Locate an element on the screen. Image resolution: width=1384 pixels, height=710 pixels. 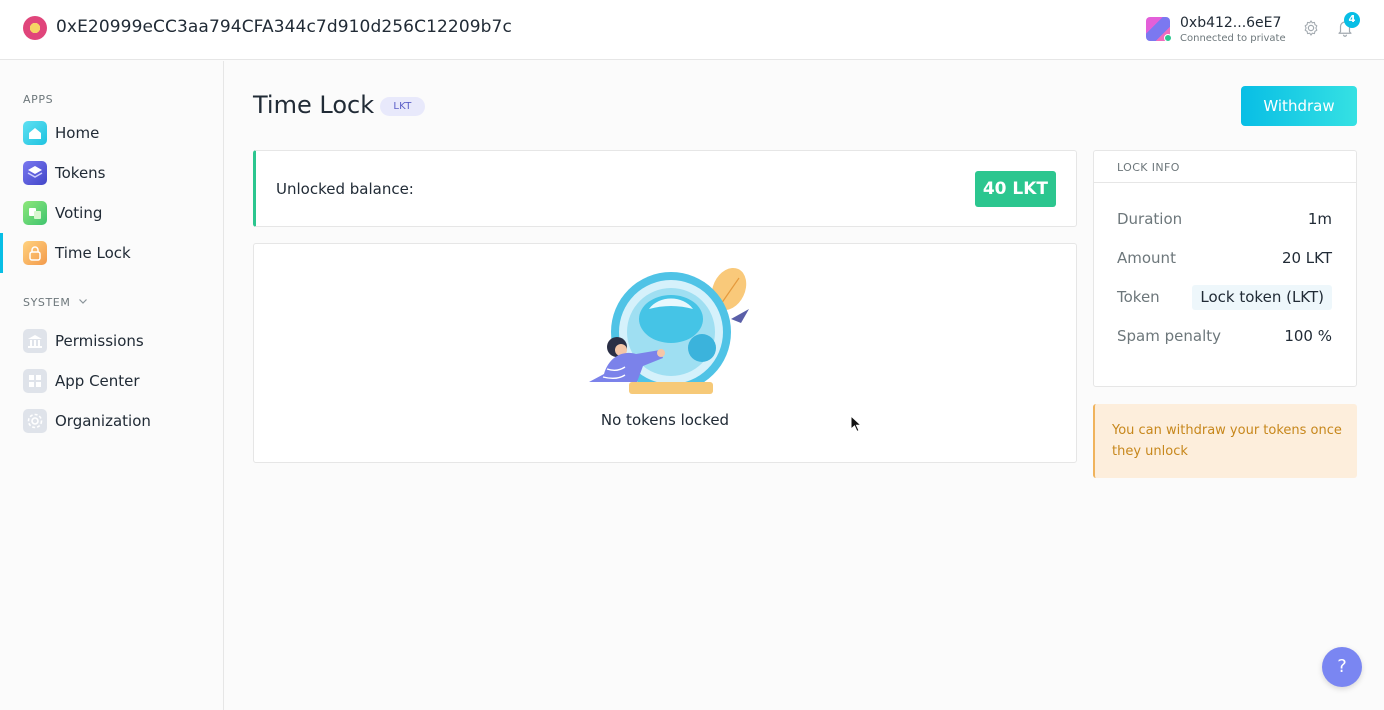
sidebar-item-label: Tokens is located at coordinates (80, 173).